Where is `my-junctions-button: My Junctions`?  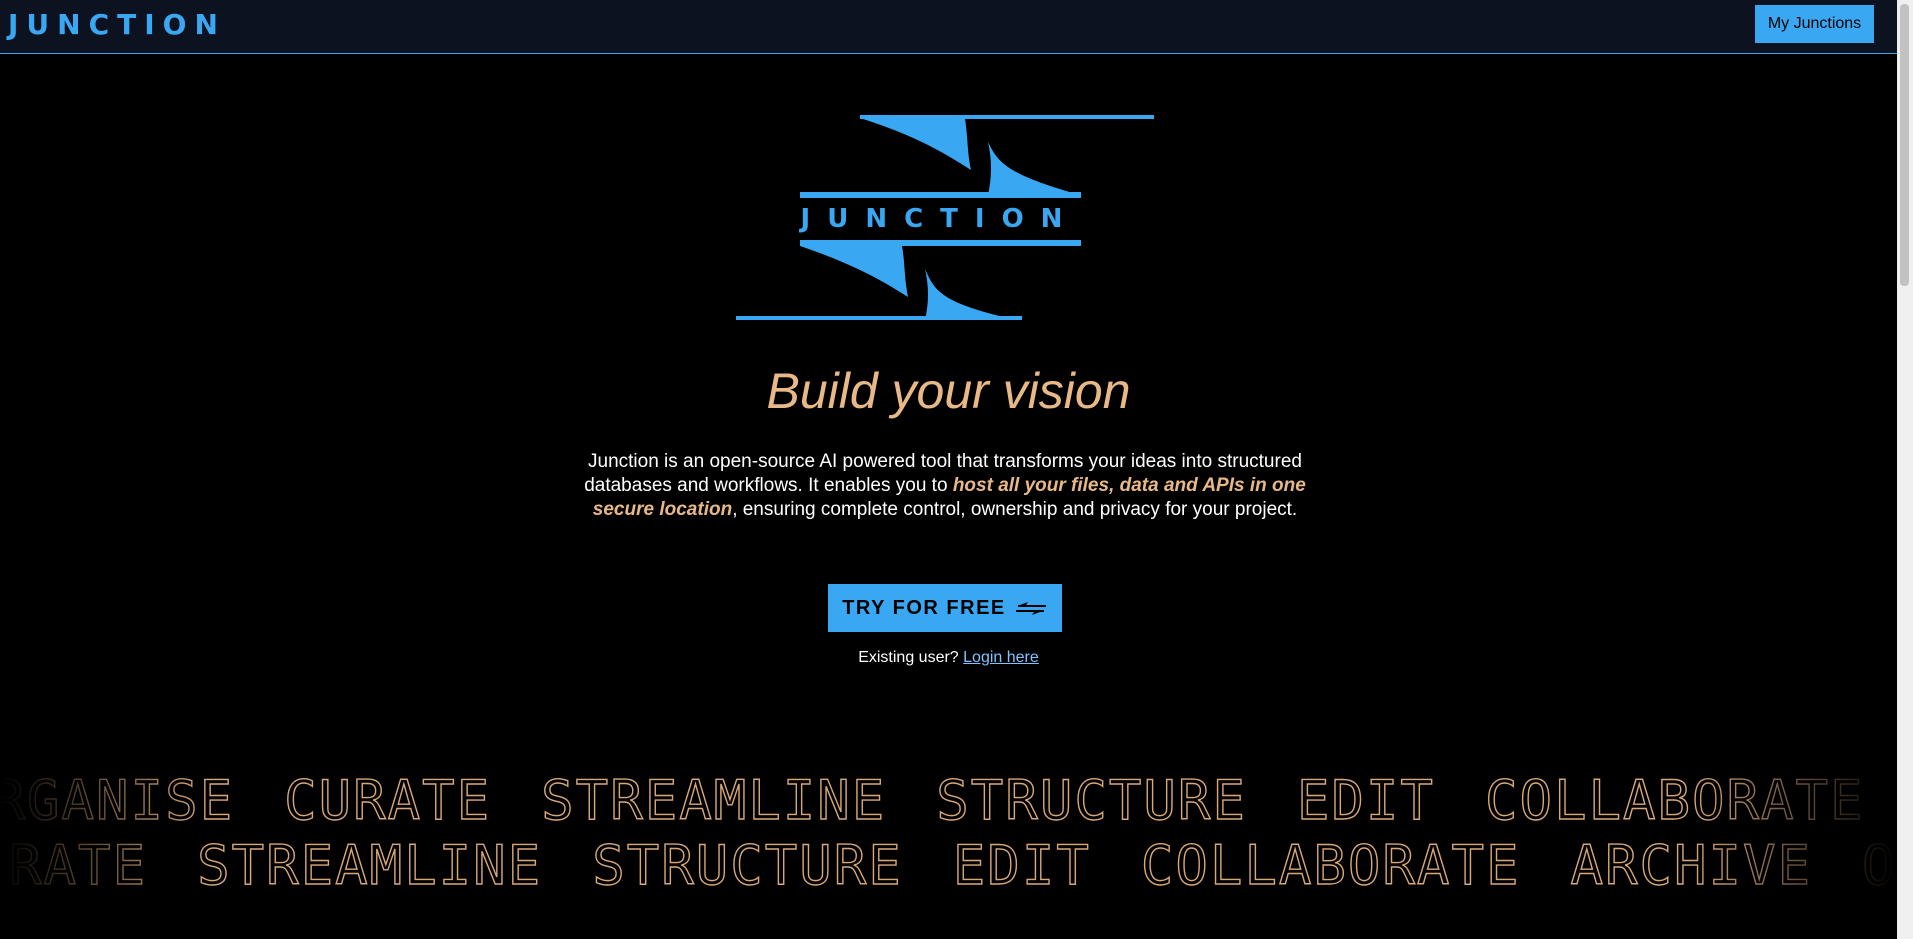 my-junctions-button: My Junctions is located at coordinates (1814, 24).